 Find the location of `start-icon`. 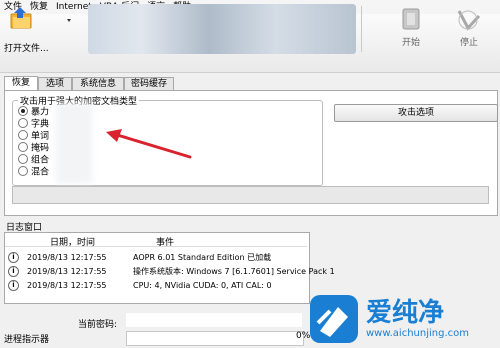

start-icon is located at coordinates (411, 19).